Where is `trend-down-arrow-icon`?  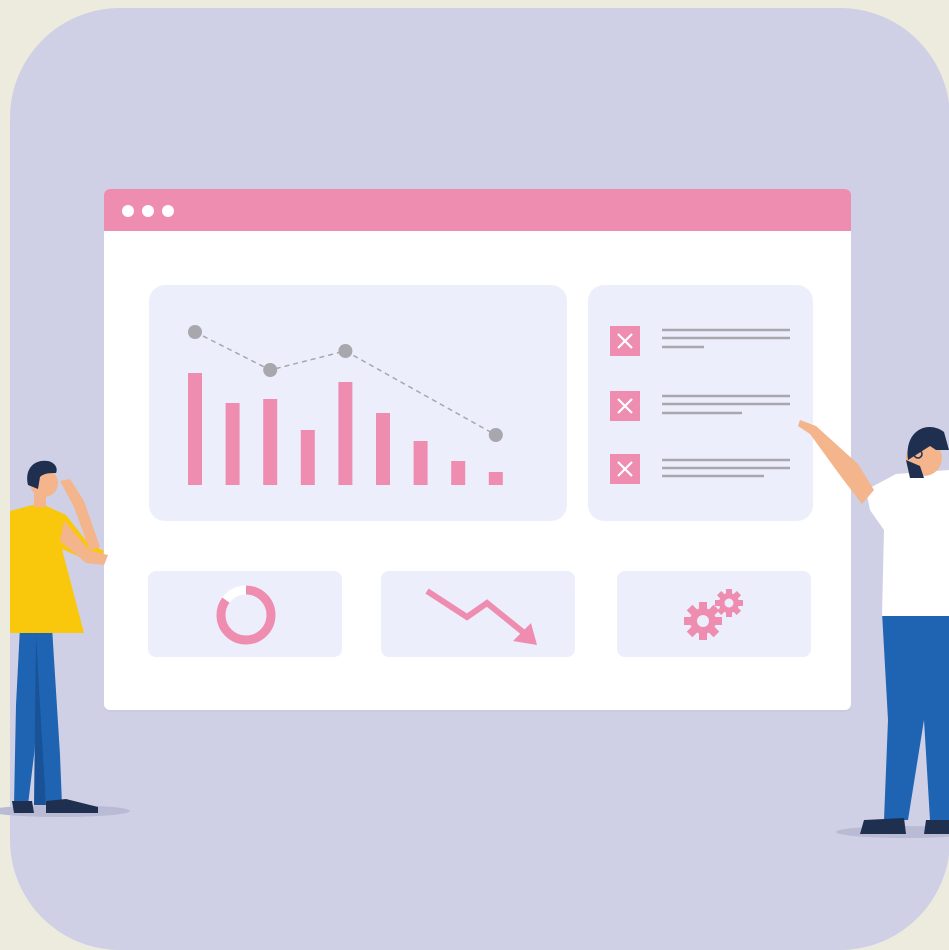 trend-down-arrow-icon is located at coordinates (481, 616).